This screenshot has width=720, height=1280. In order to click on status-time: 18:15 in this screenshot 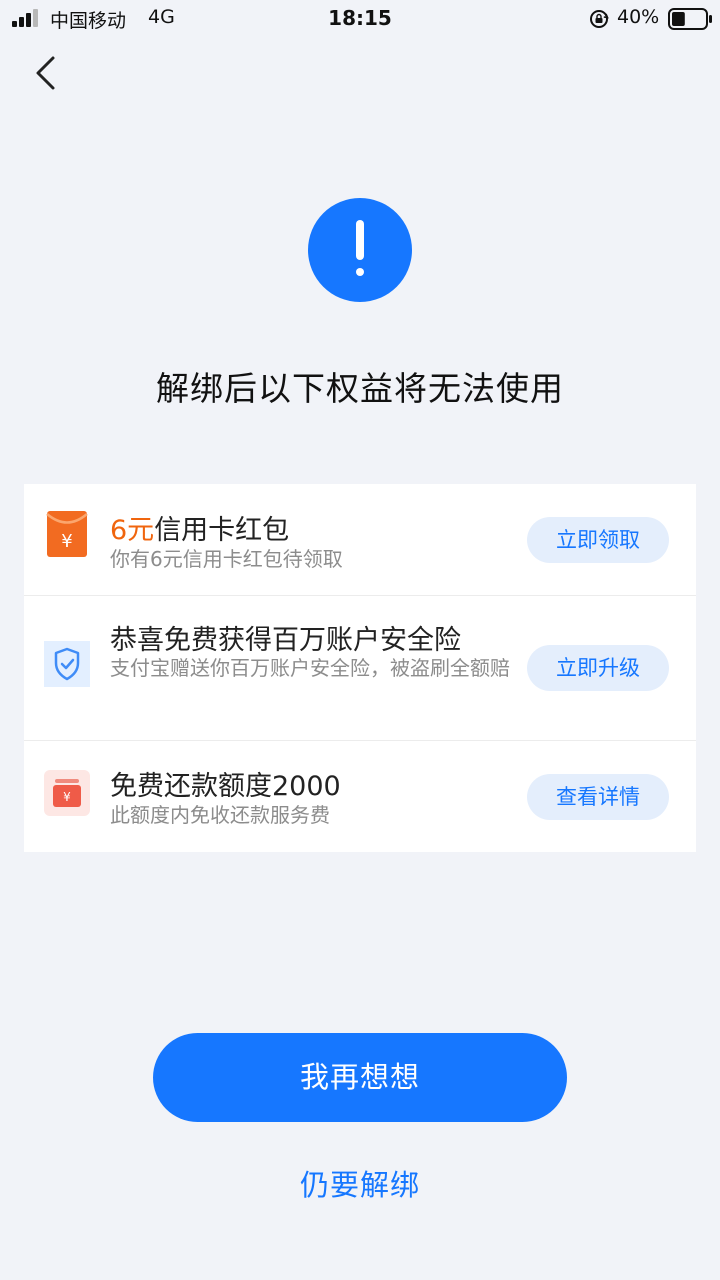, I will do `click(360, 18)`.